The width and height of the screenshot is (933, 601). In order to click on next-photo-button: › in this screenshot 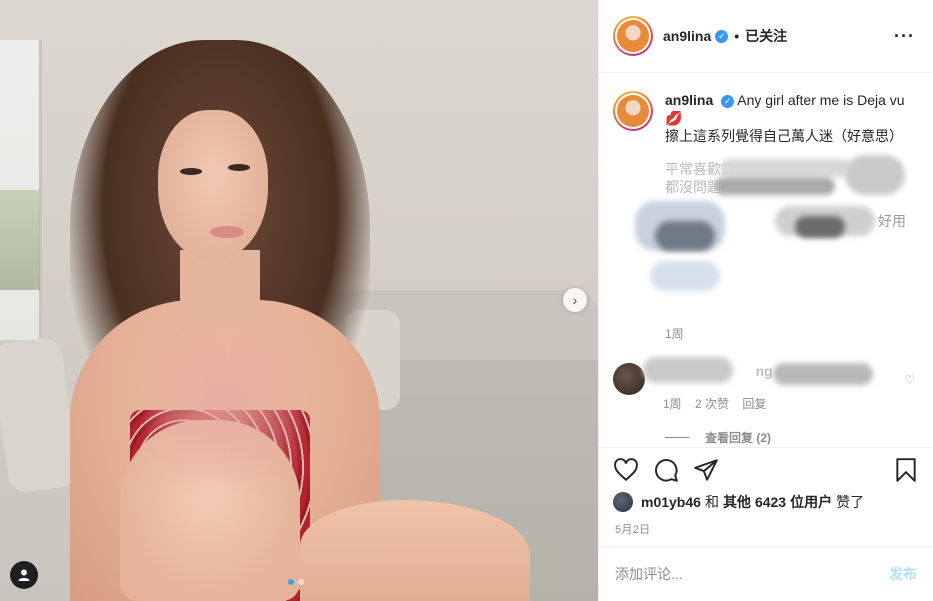, I will do `click(575, 300)`.